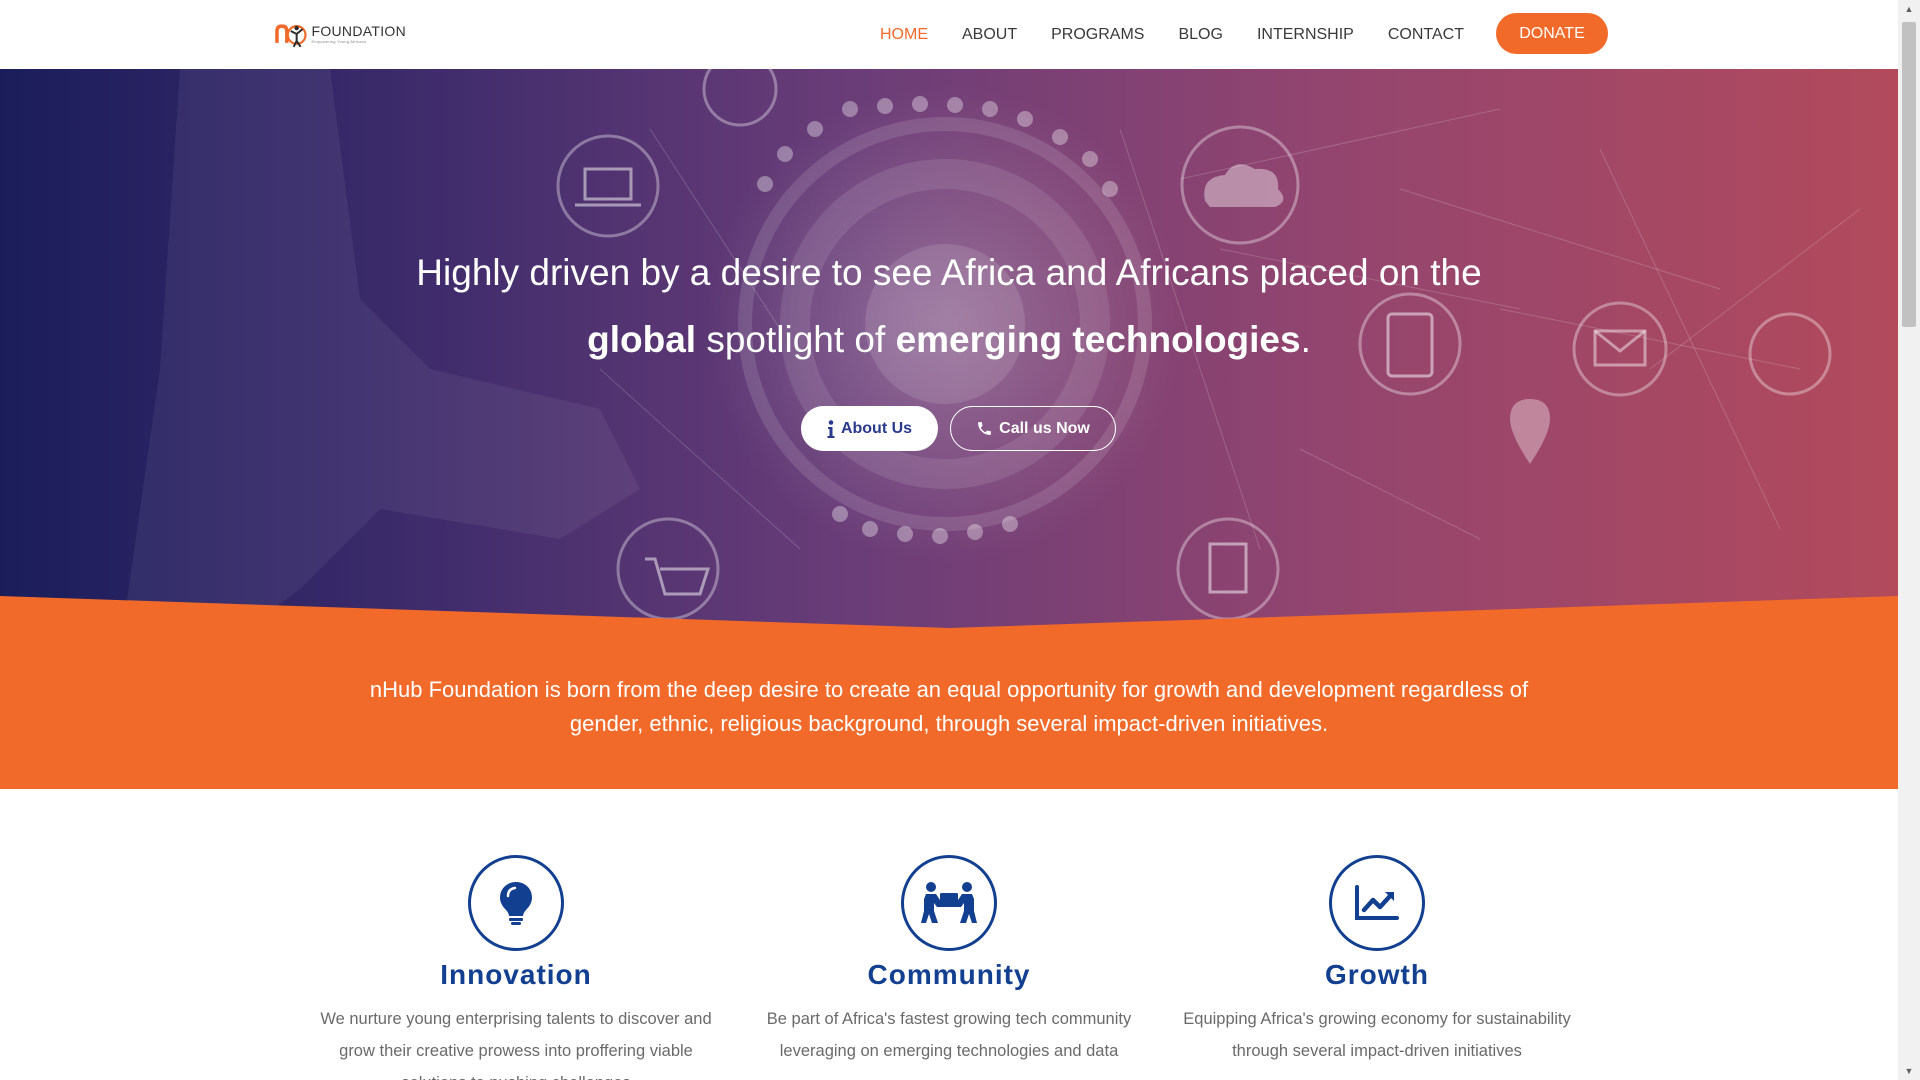 The image size is (1920, 1080). What do you see at coordinates (1377, 974) in the screenshot?
I see `feature-title: Growth` at bounding box center [1377, 974].